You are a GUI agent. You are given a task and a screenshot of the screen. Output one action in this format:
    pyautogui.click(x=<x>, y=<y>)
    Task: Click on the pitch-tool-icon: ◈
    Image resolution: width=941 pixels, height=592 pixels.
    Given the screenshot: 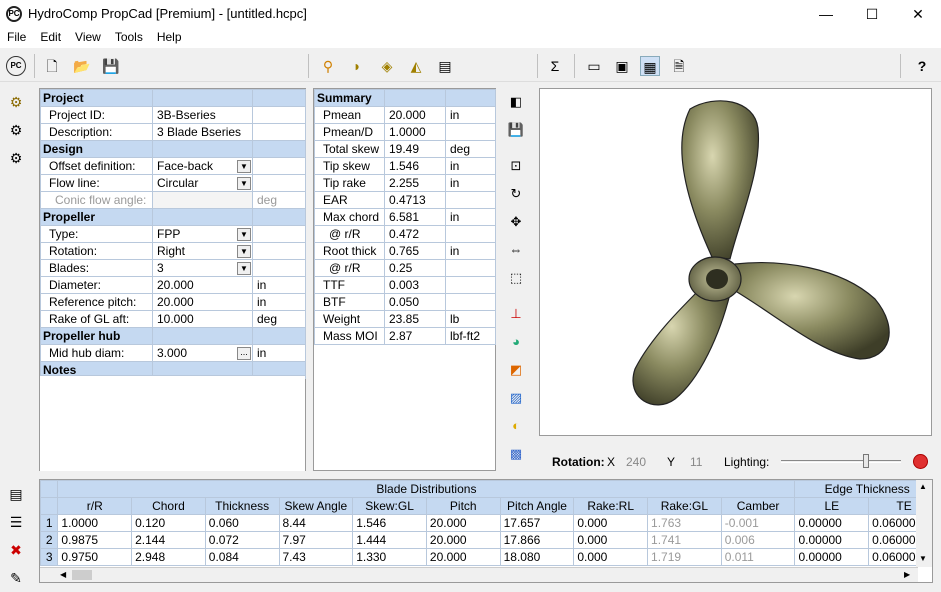 What is the action you would take?
    pyautogui.click(x=387, y=66)
    